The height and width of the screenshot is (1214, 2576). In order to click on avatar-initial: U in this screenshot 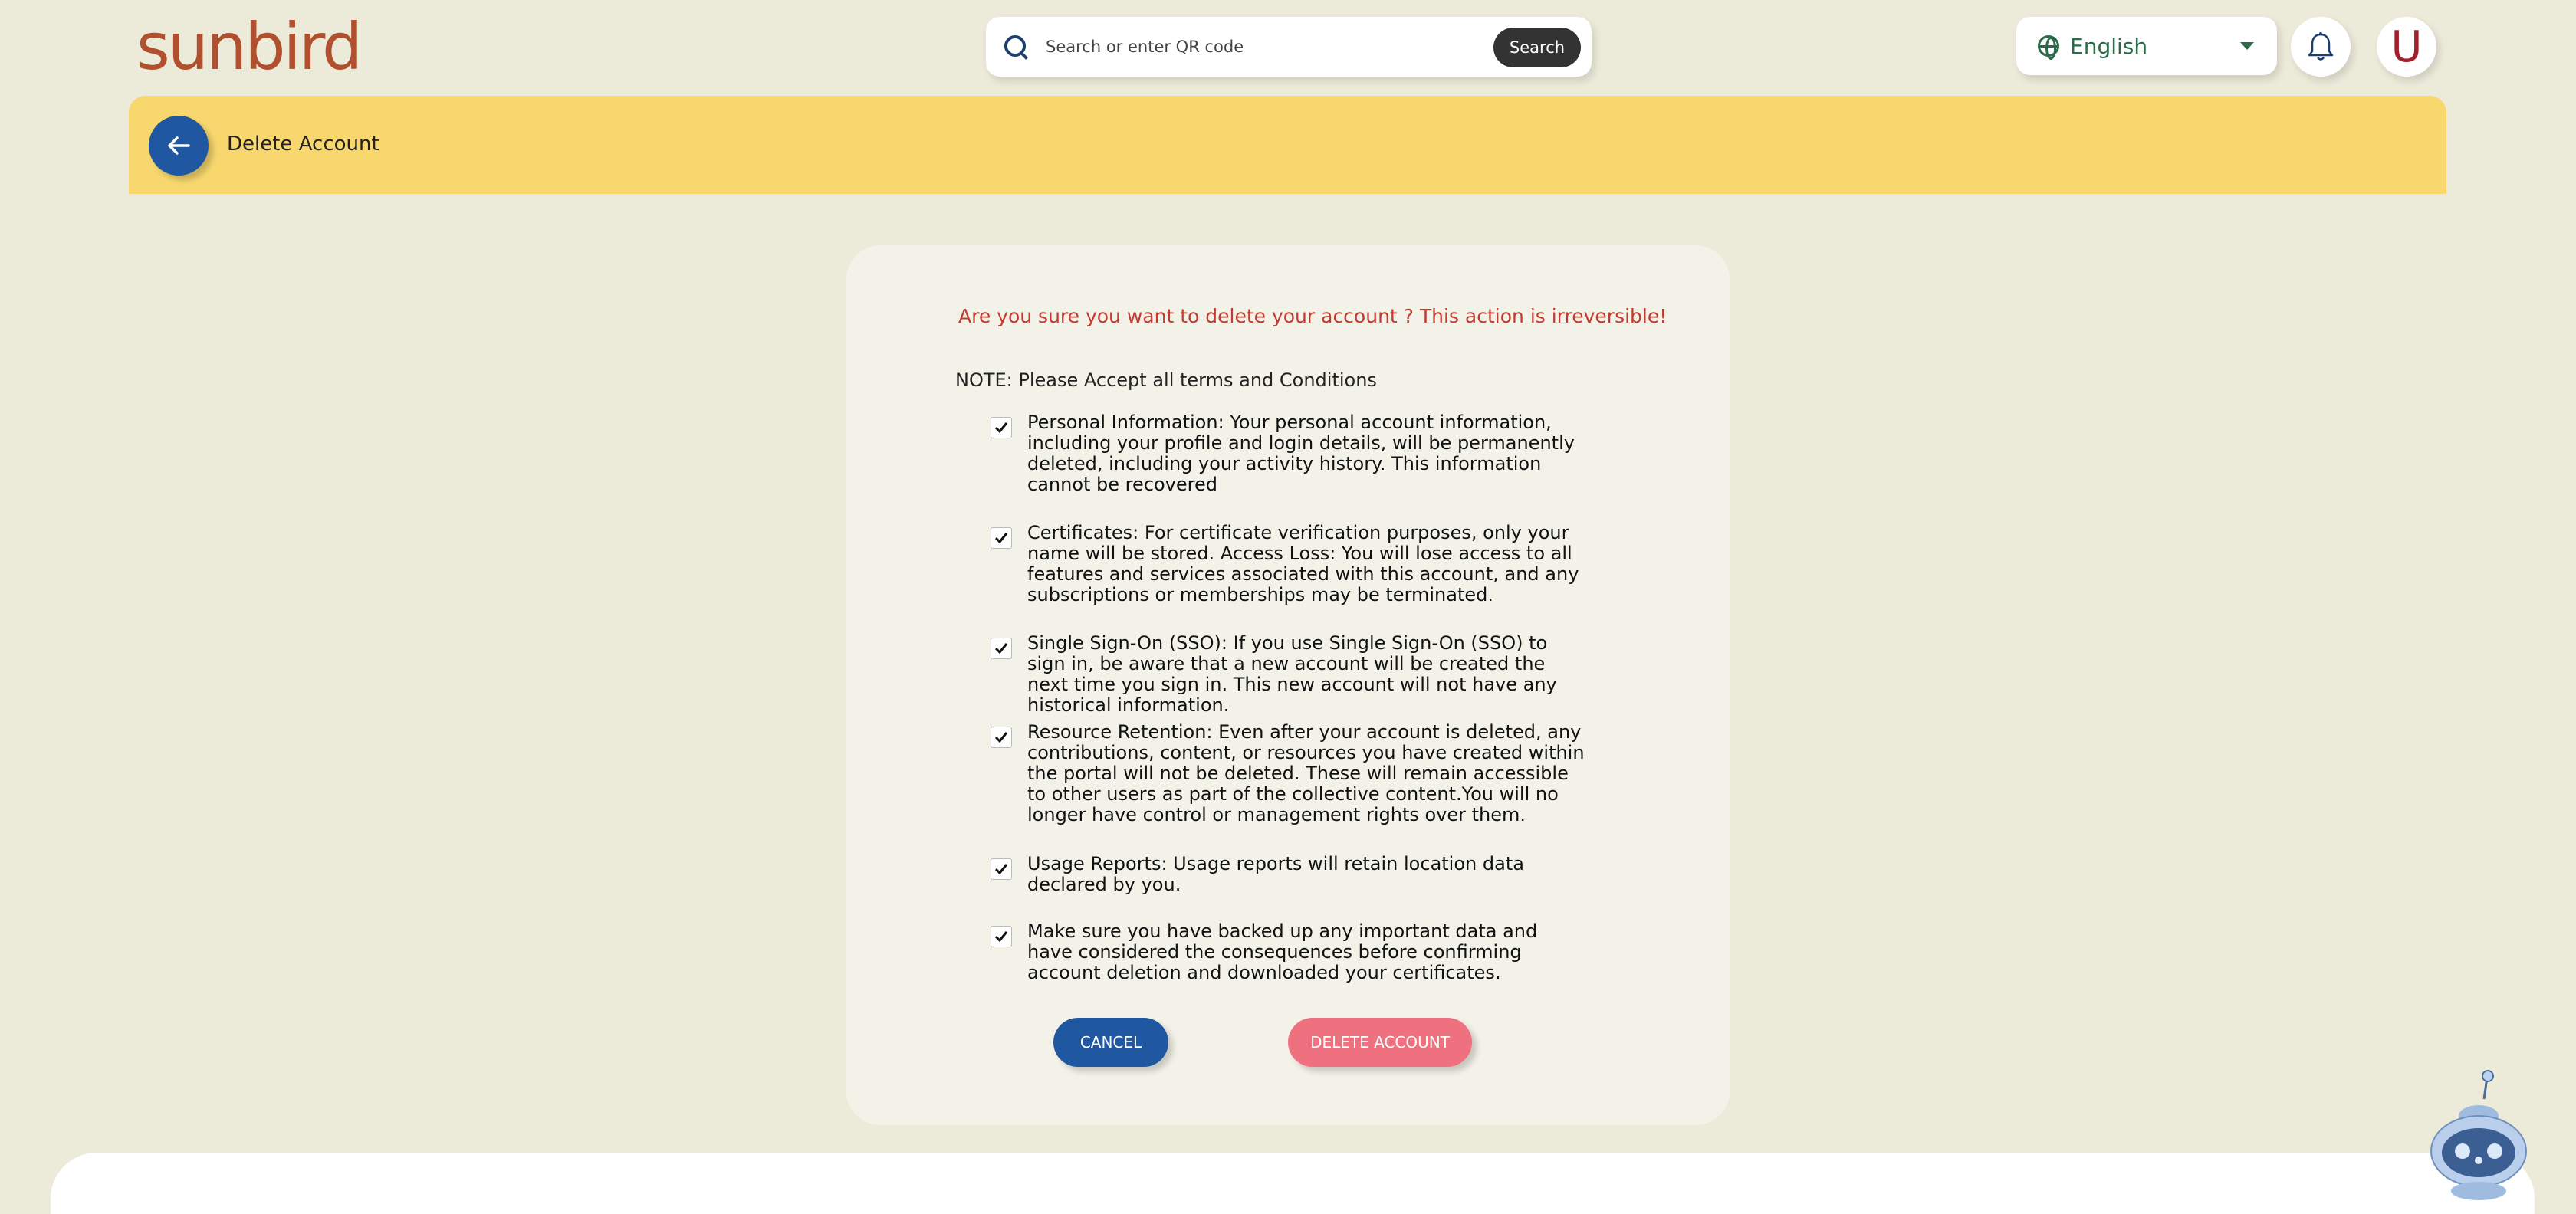, I will do `click(2407, 46)`.